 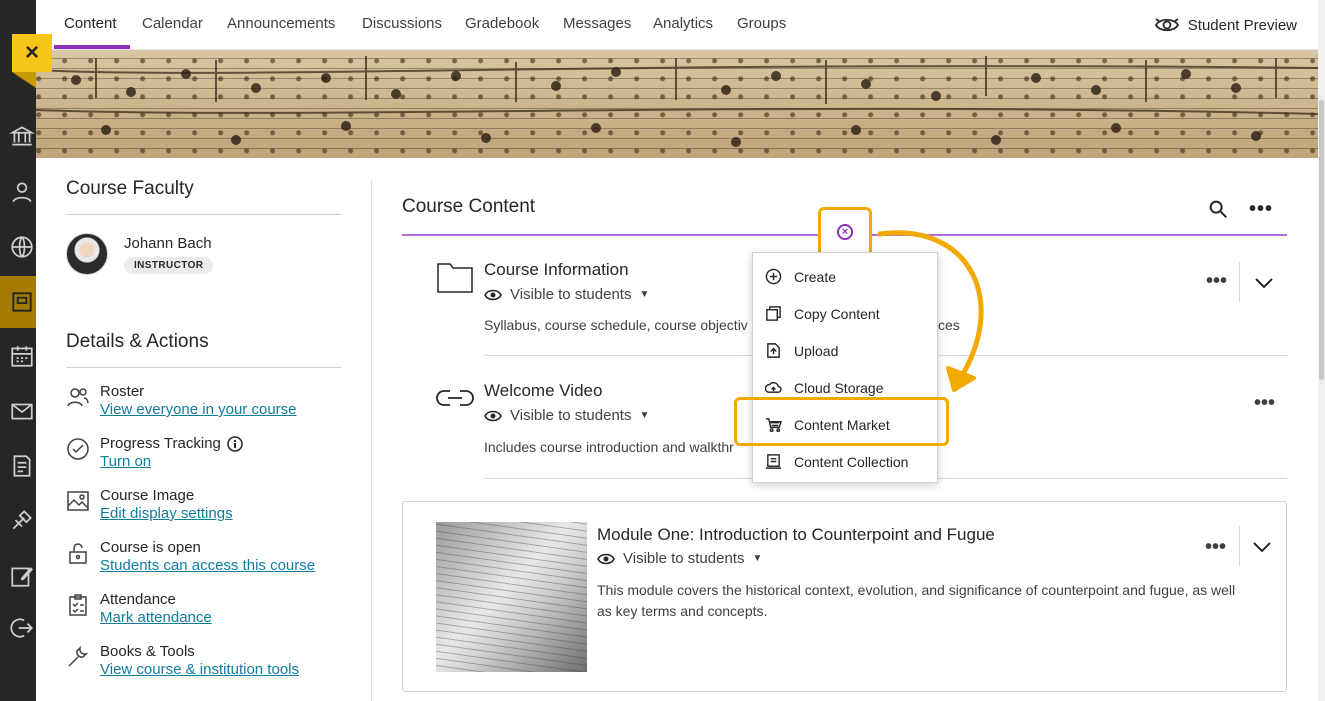 What do you see at coordinates (199, 669) in the screenshot?
I see `books-tools-link: View course & institution tools` at bounding box center [199, 669].